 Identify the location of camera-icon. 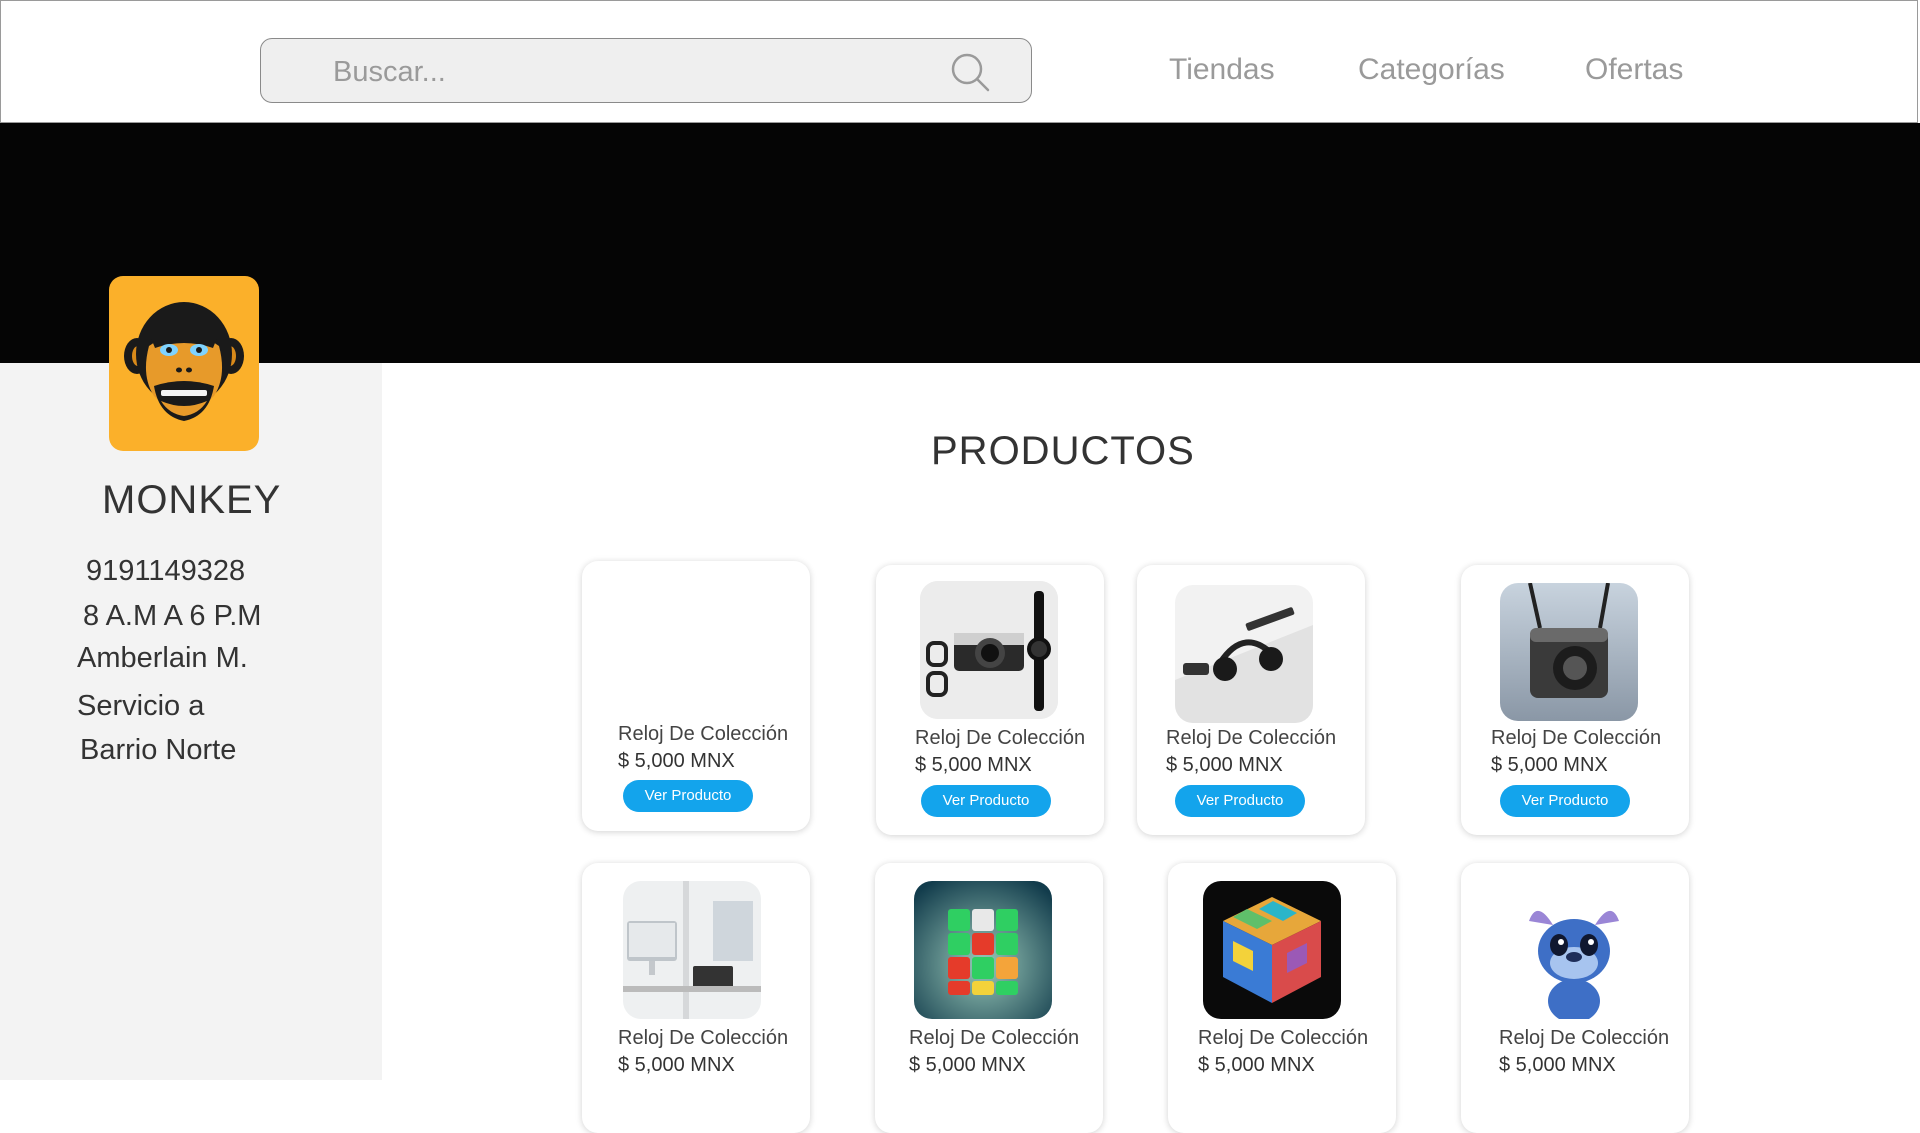
(989, 650).